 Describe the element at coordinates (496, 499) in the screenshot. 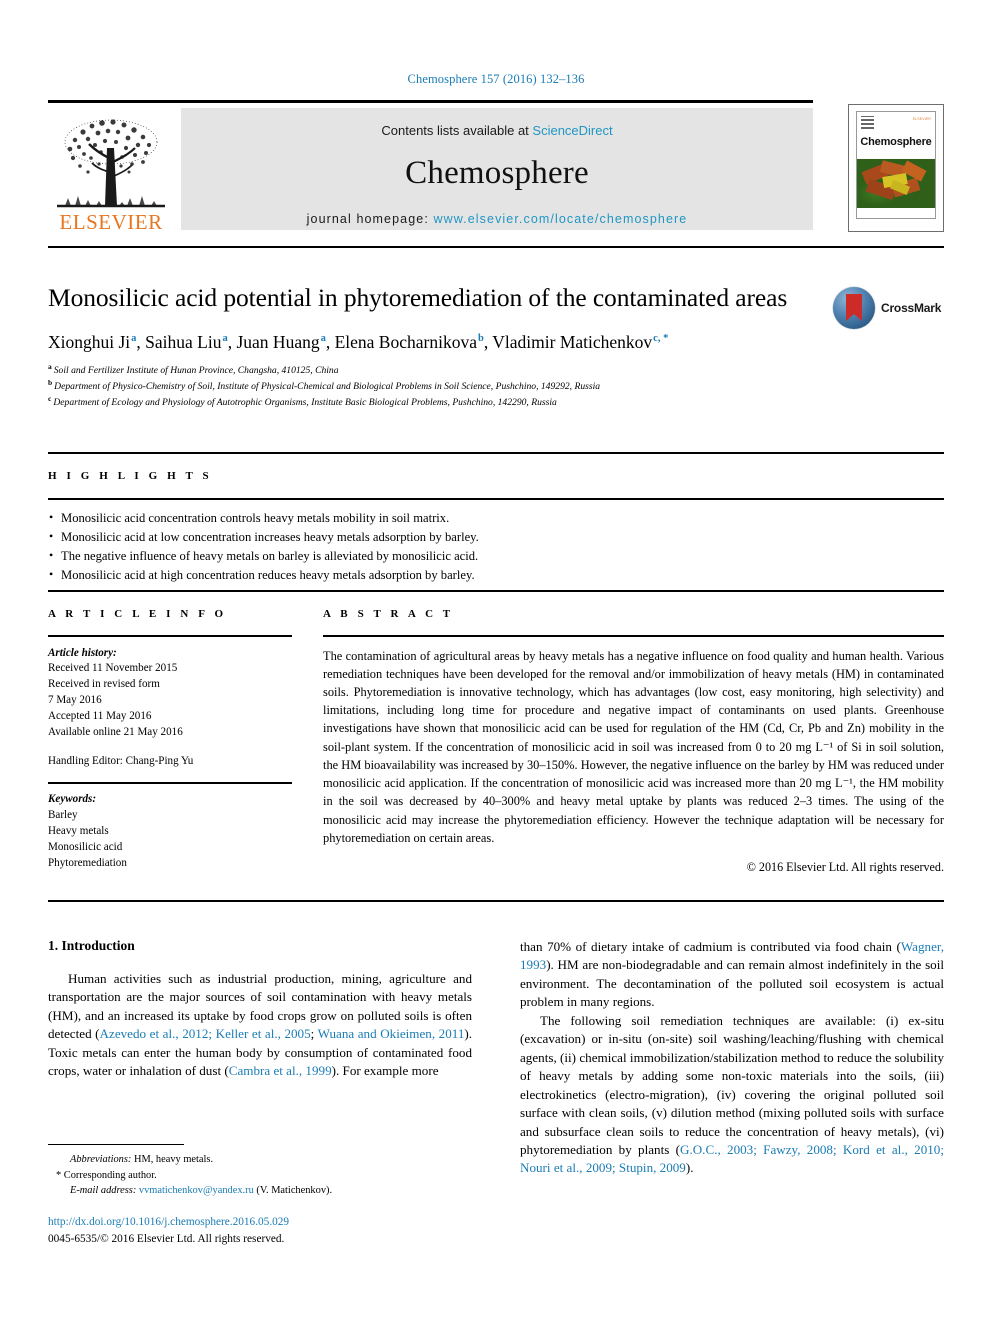

I see `highlights-divider` at that location.